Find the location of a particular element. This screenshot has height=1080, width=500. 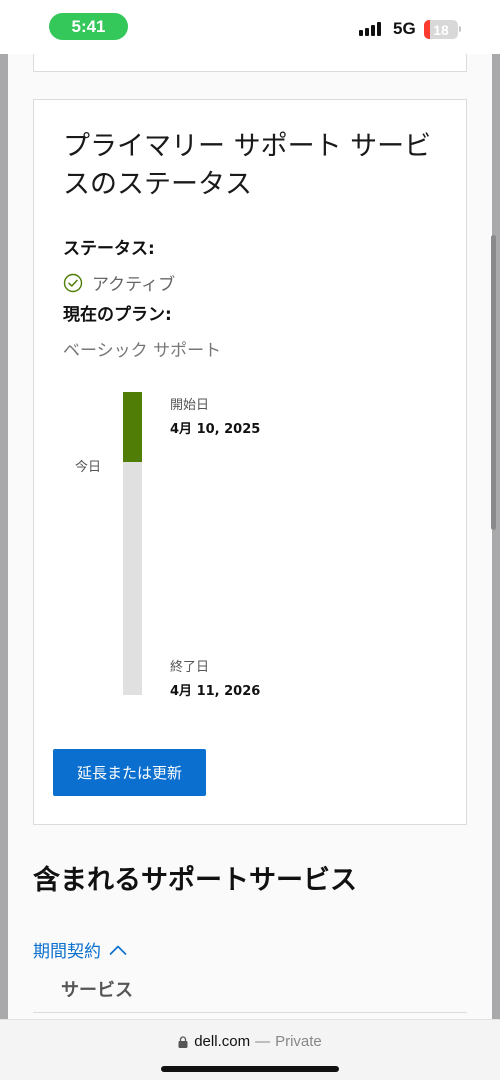

cellular-signal-icon is located at coordinates (372, 29).